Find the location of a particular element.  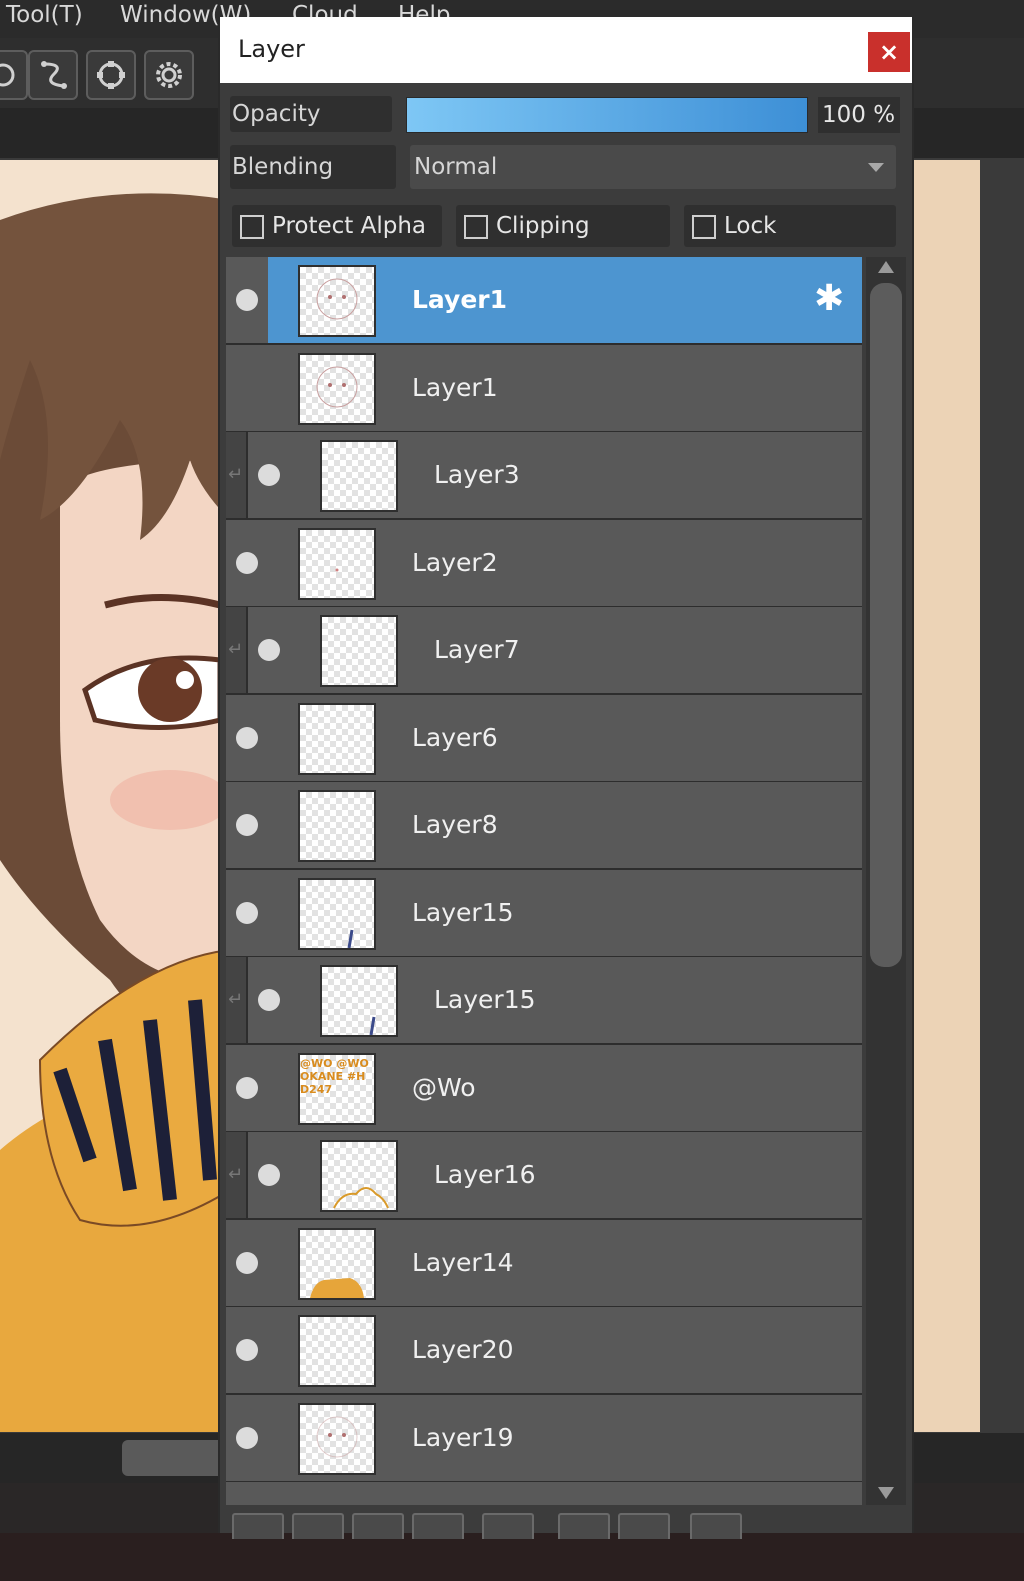

merge-down-button is located at coordinates (644, 1526).